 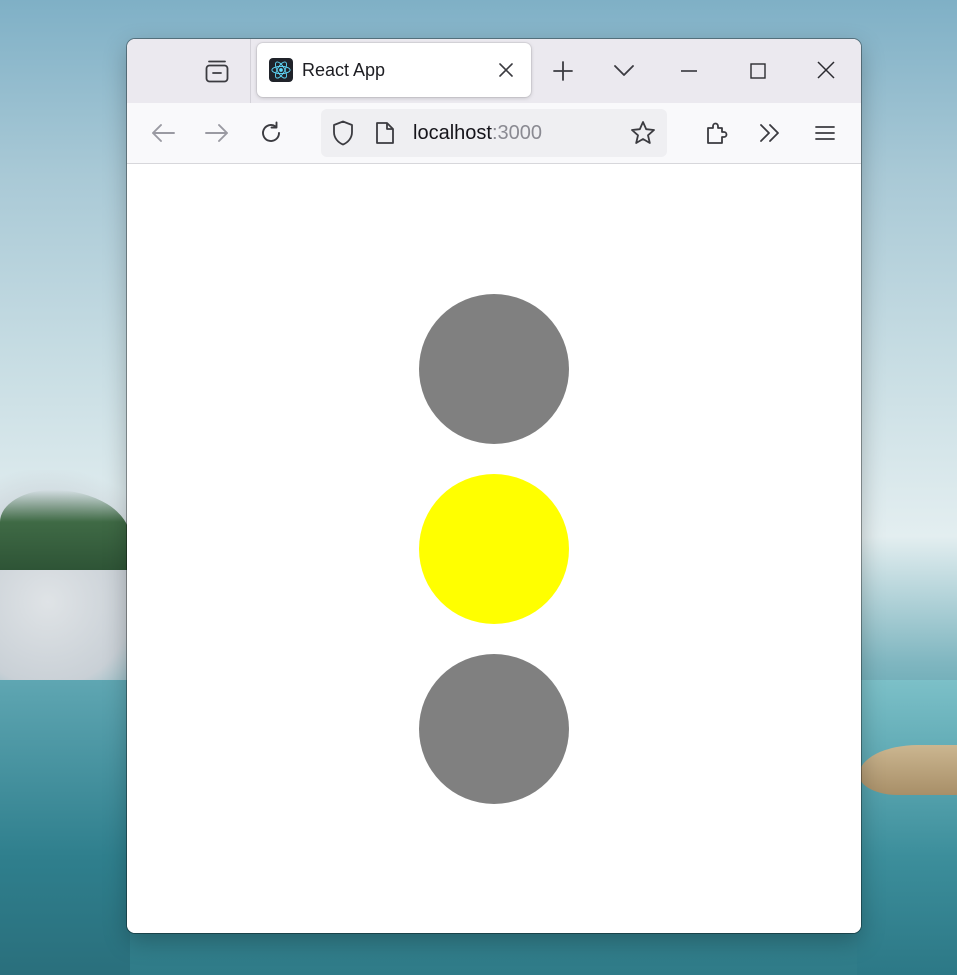 I want to click on forward-arrow-icon, so click(x=217, y=133).